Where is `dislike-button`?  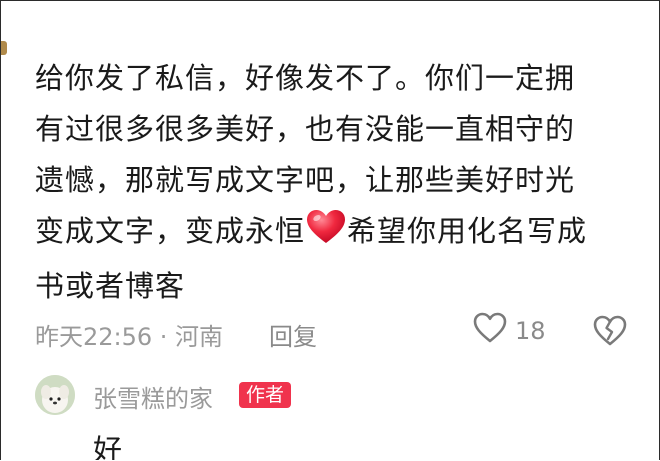 dislike-button is located at coordinates (610, 334).